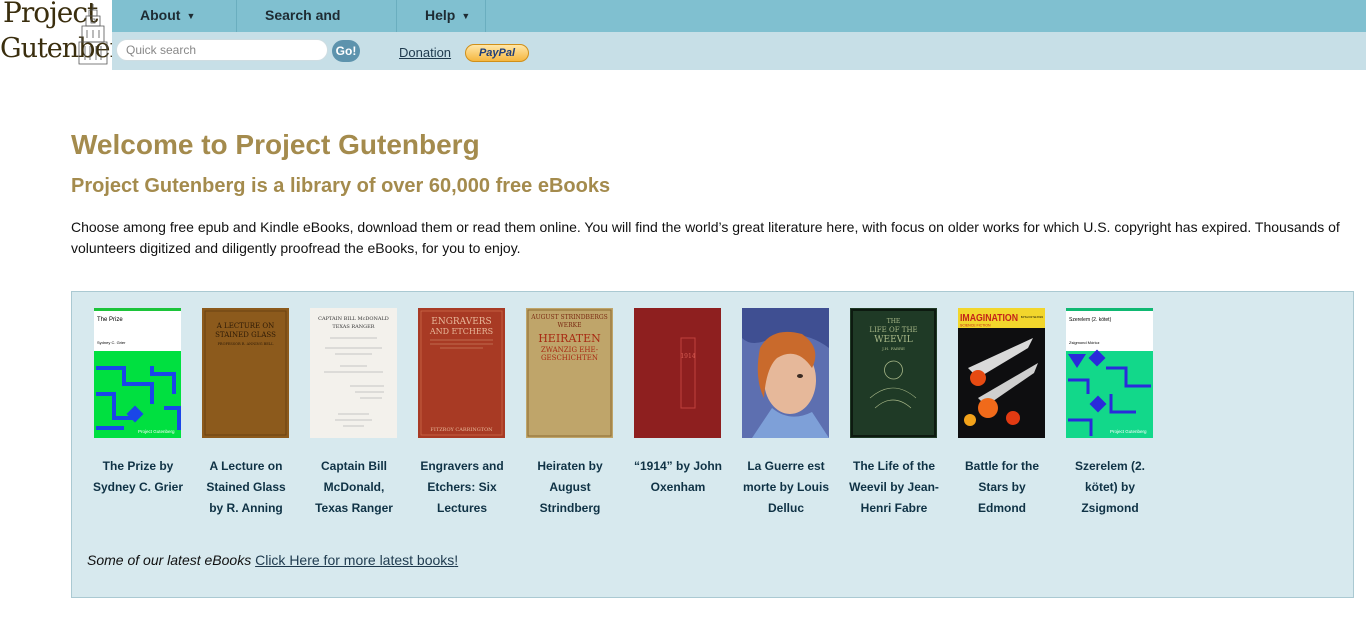  Describe the element at coordinates (893, 330) in the screenshot. I see `cover-line: LIFE OF THE` at that location.